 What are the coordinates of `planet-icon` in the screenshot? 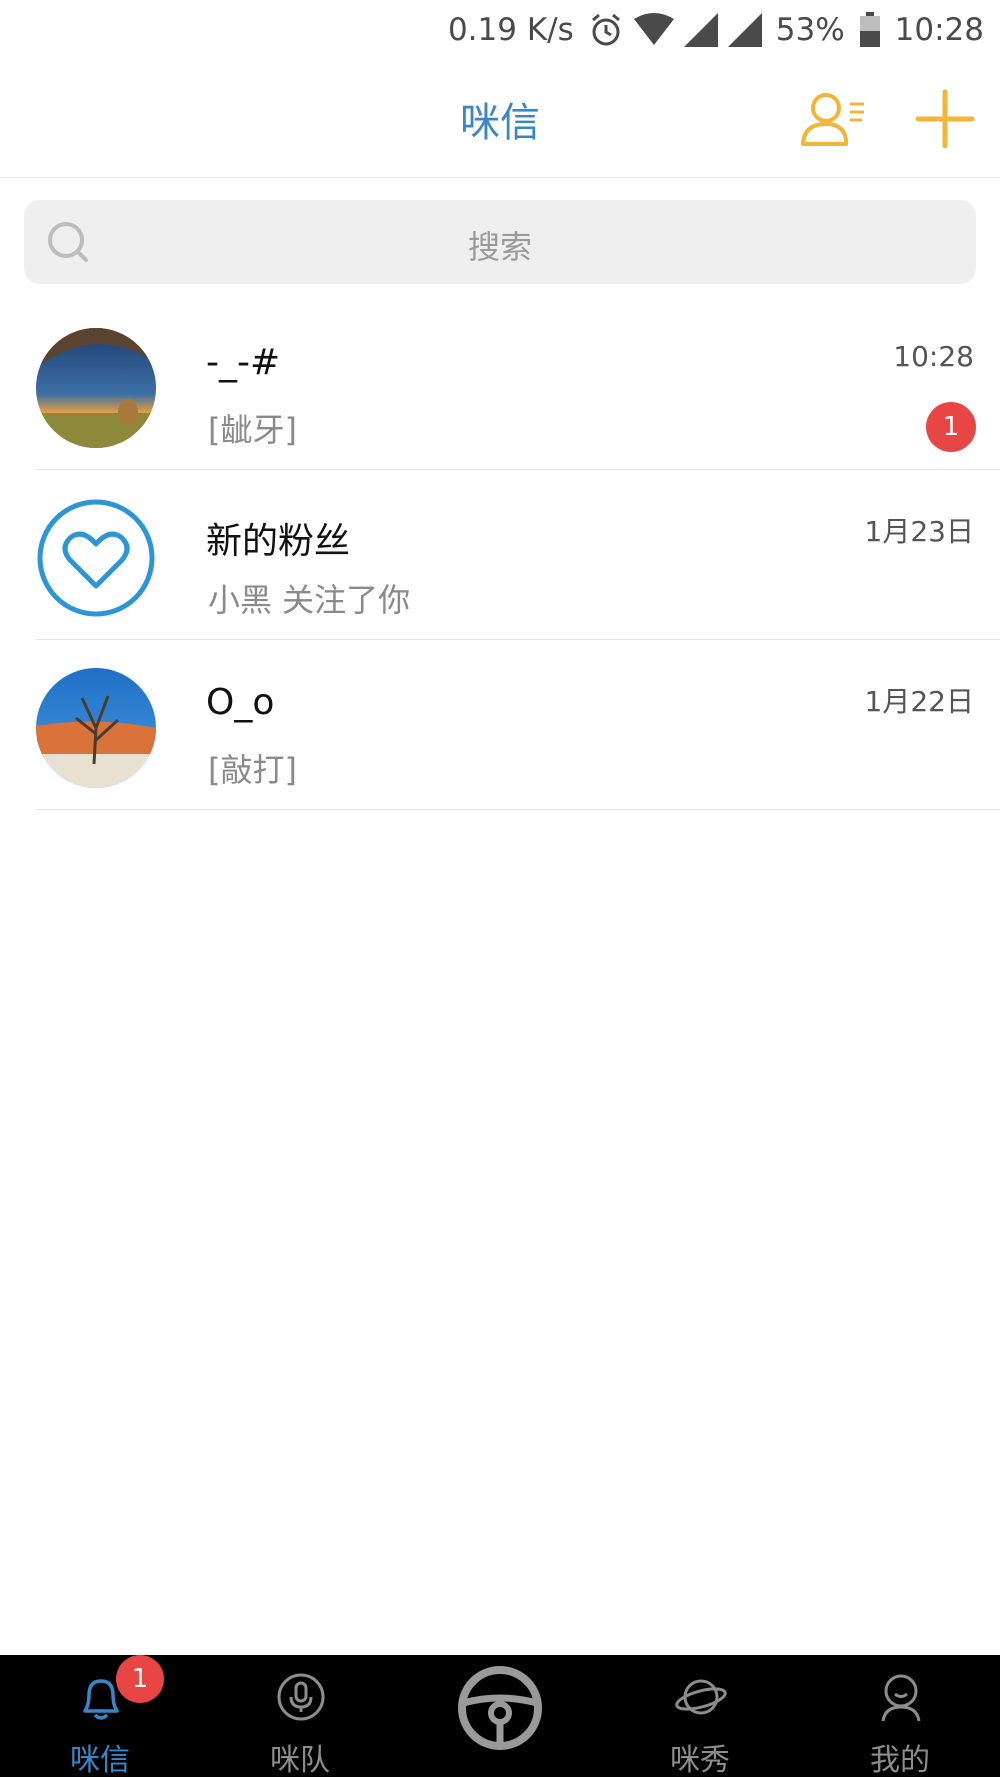 It's located at (701, 1697).